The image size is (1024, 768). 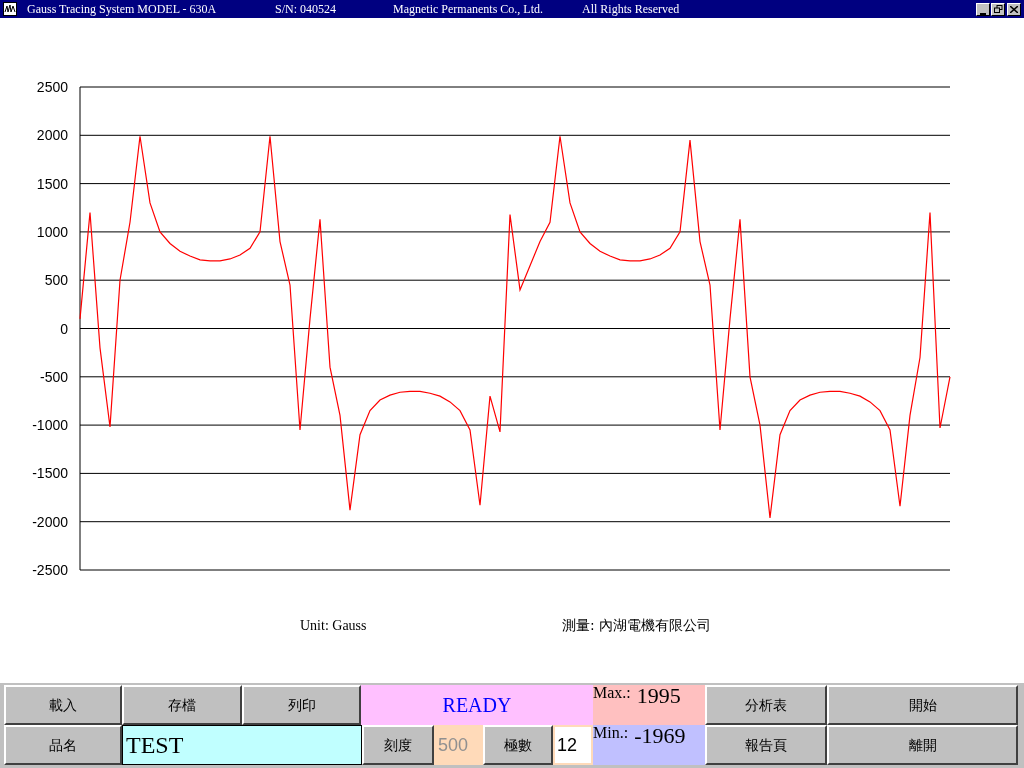 I want to click on name-field: TEST, so click(x=242, y=745).